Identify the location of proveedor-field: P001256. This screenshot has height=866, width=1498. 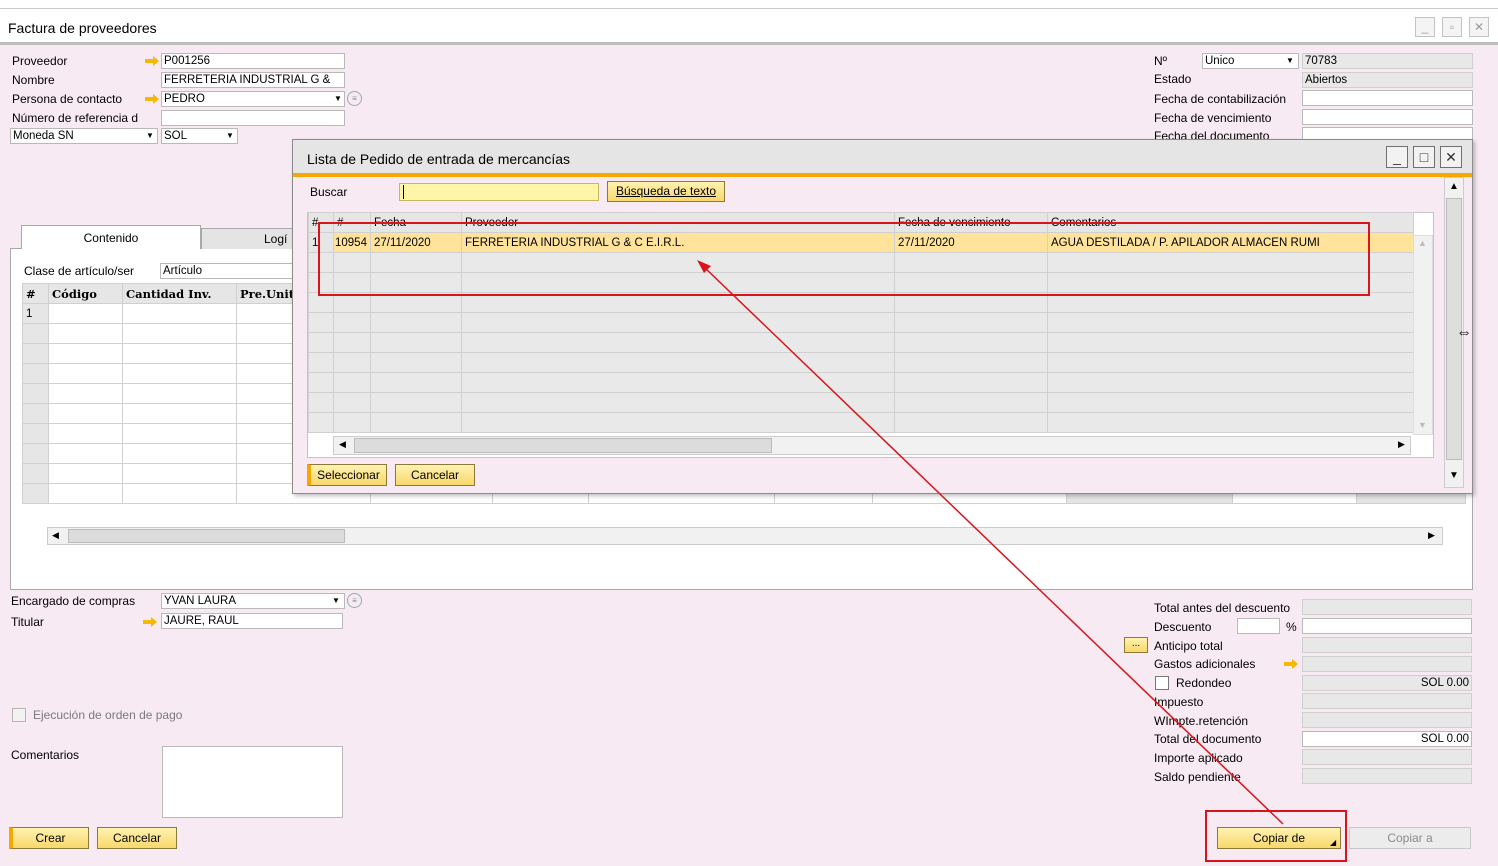
(253, 61).